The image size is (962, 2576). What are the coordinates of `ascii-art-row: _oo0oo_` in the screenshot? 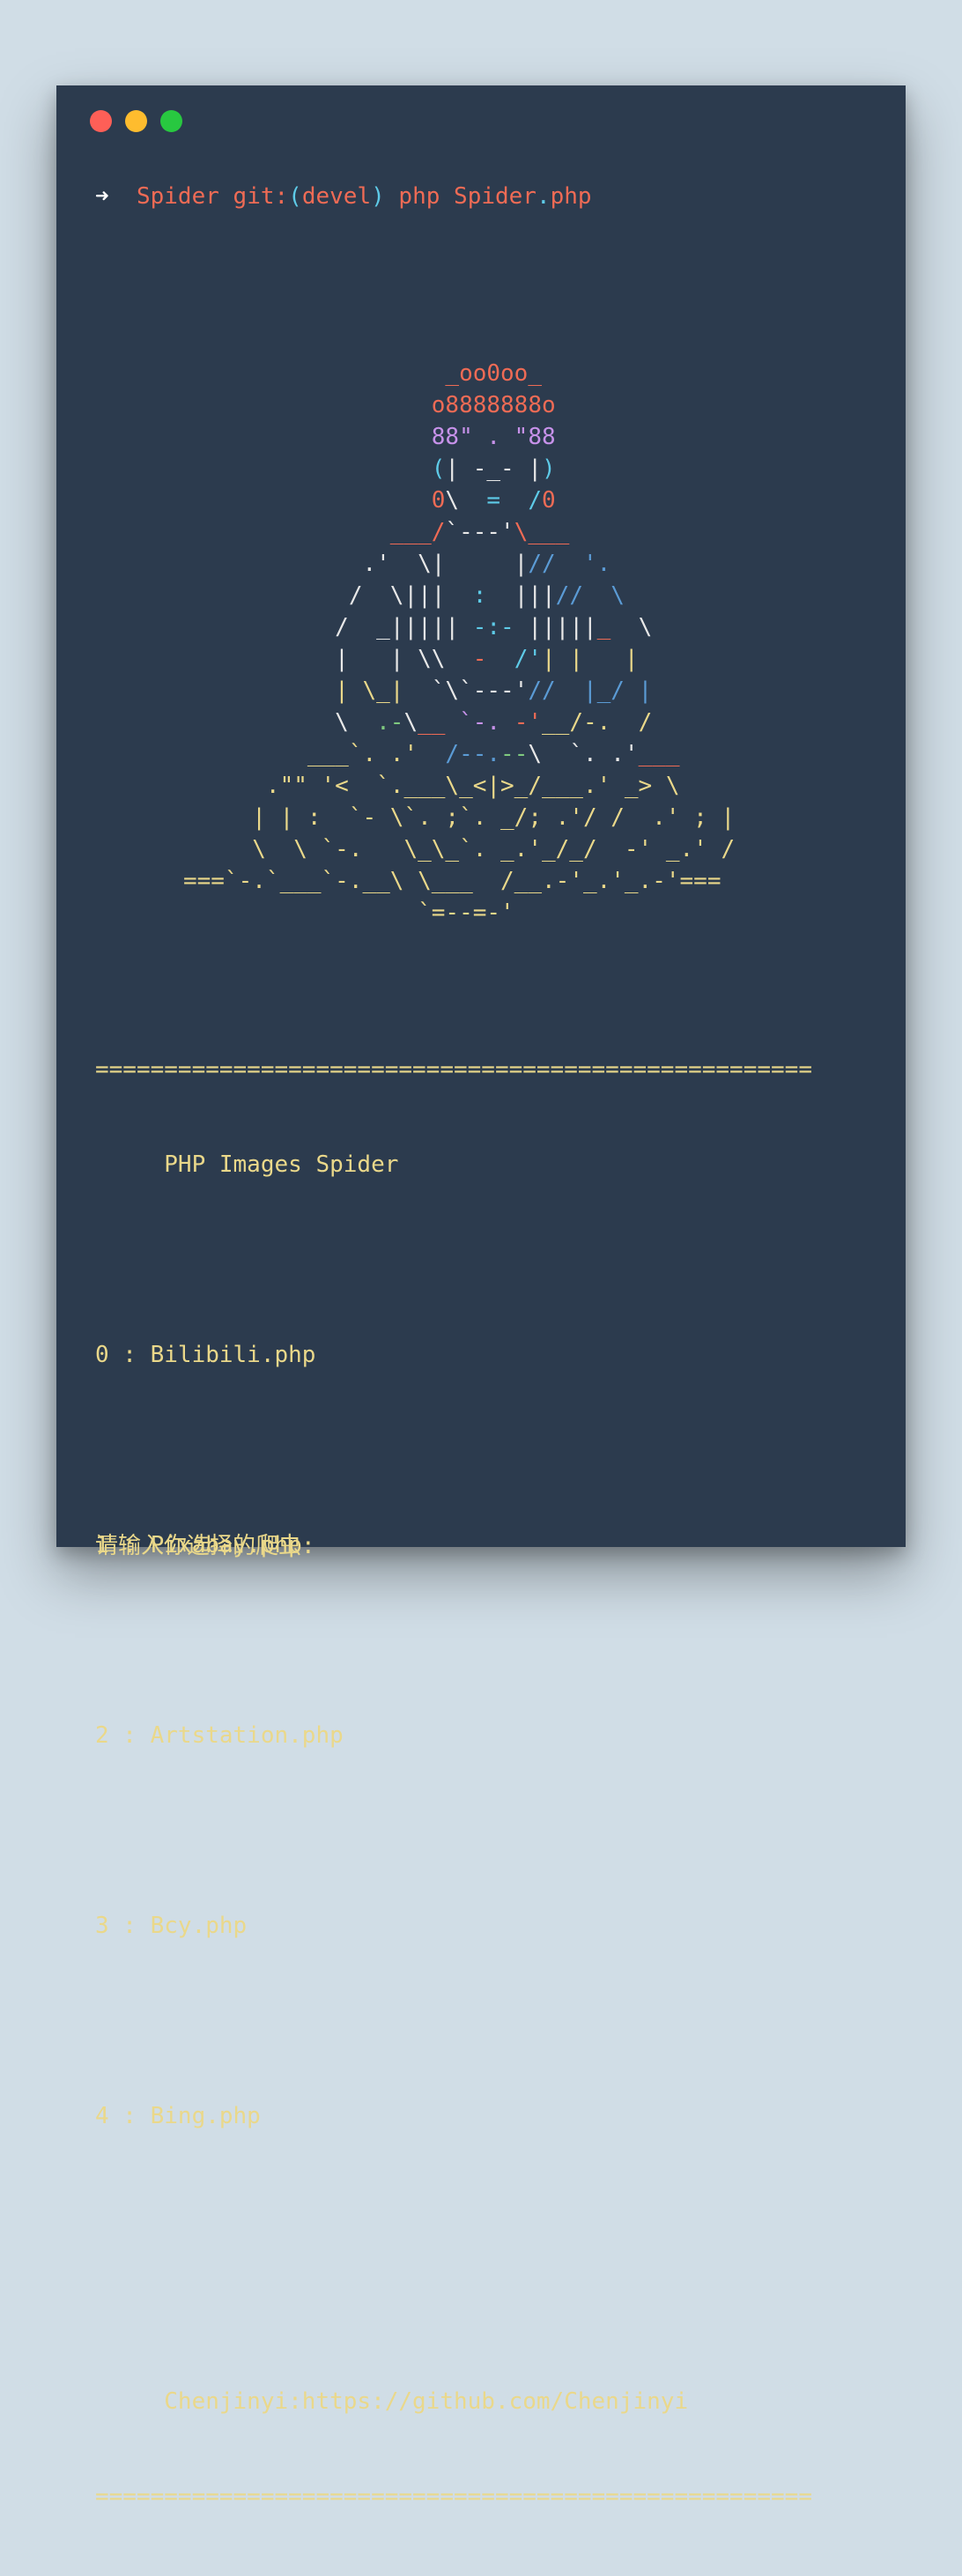 It's located at (459, 374).